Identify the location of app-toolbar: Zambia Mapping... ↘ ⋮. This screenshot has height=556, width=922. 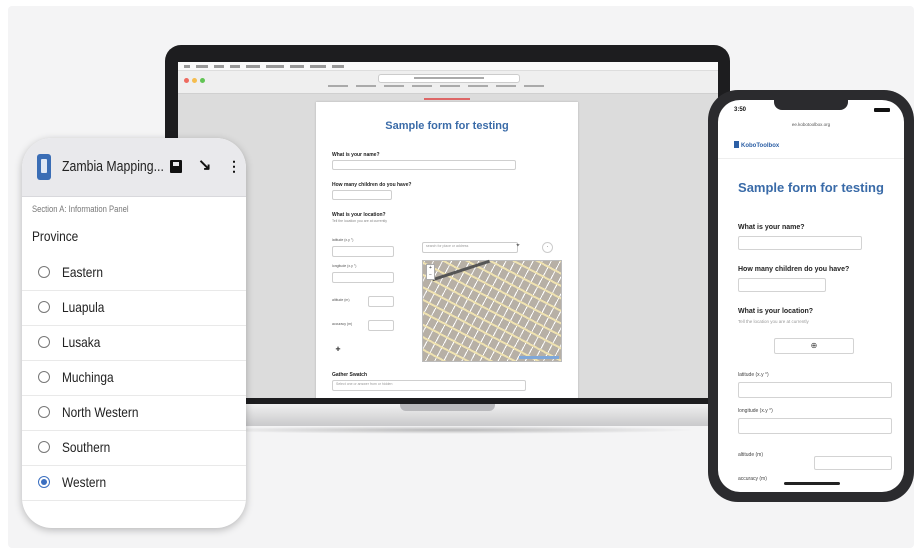
(134, 167).